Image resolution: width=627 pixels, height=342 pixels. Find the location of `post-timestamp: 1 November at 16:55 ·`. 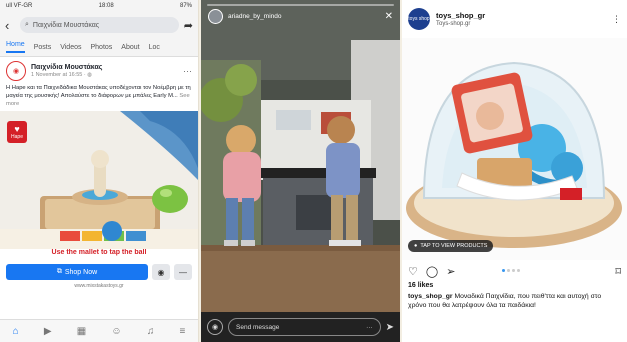

post-timestamp: 1 November at 16:55 · is located at coordinates (59, 75).